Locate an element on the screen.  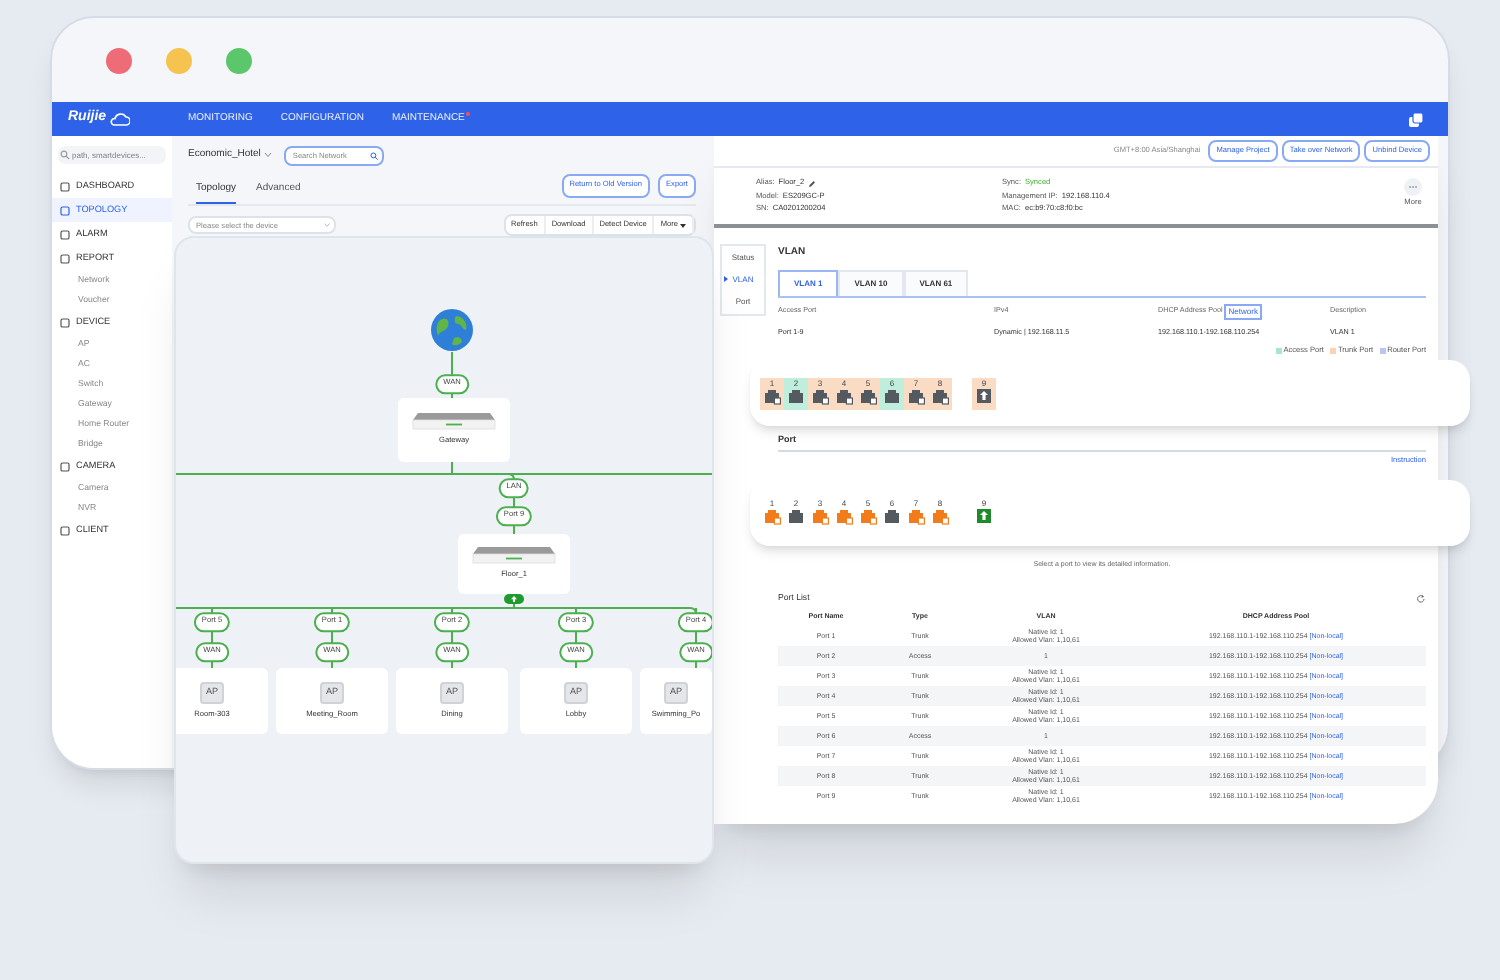
more-icon is located at coordinates (1413, 187).